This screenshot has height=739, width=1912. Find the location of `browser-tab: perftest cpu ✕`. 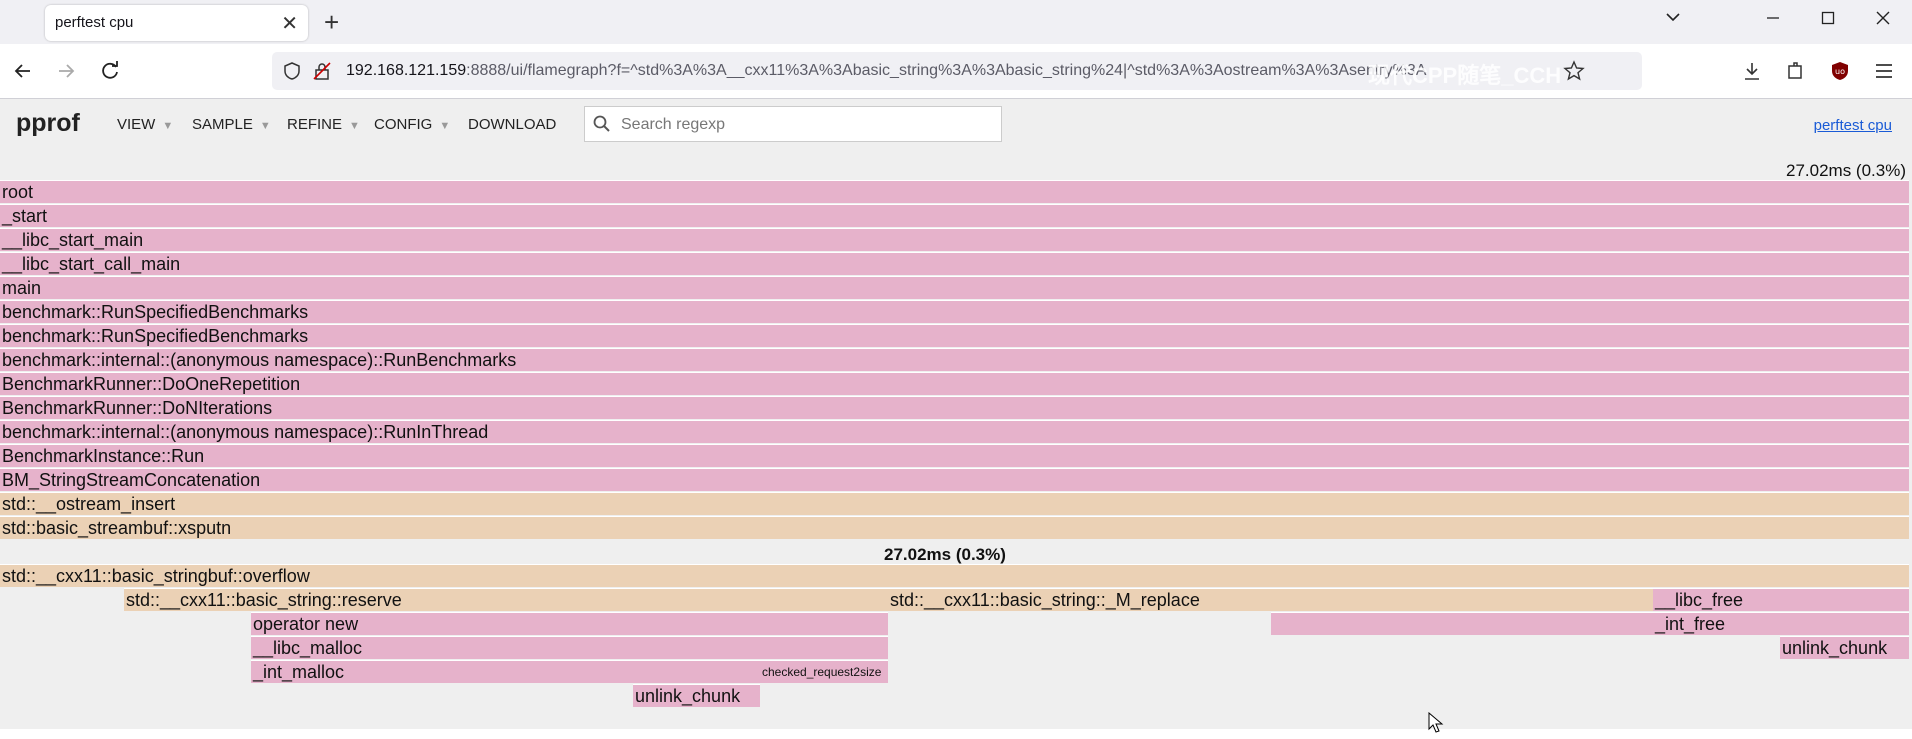

browser-tab: perftest cpu ✕ is located at coordinates (176, 23).